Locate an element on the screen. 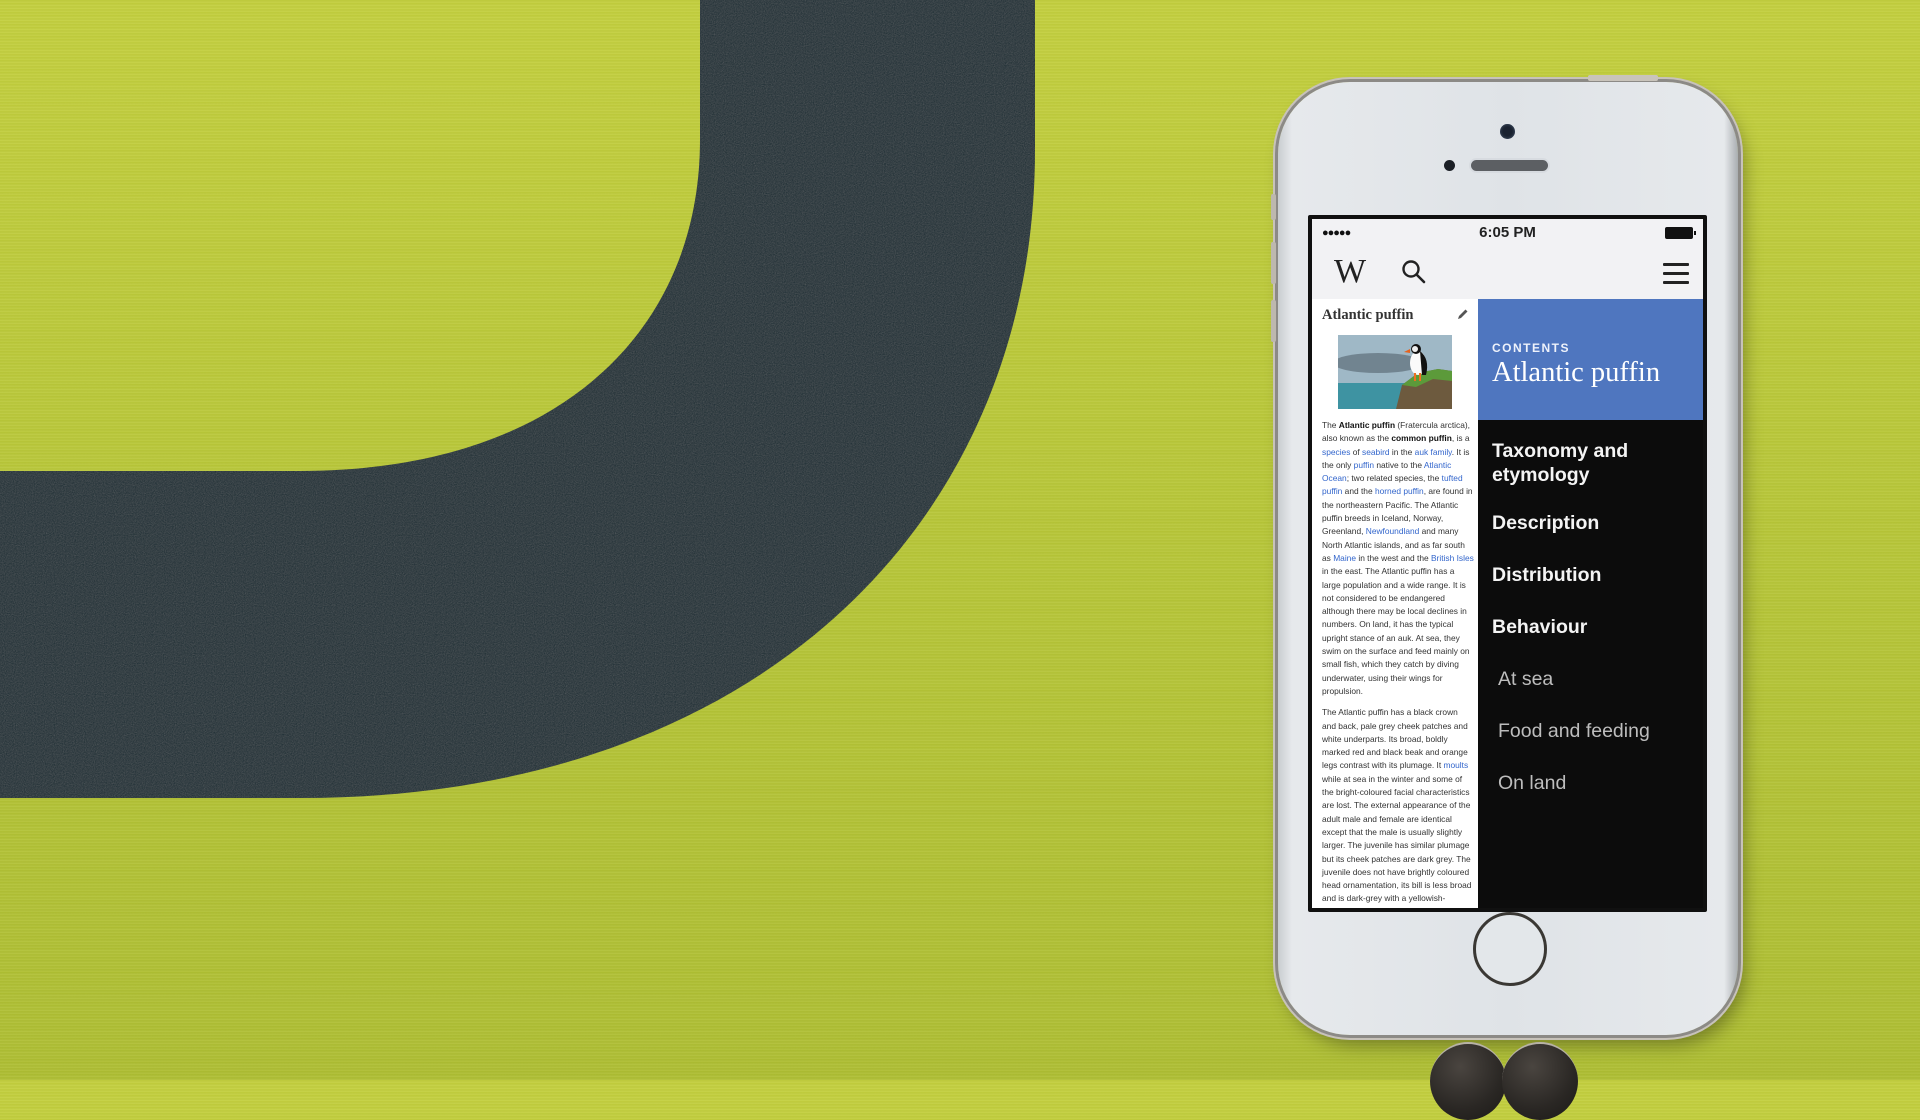 The height and width of the screenshot is (1120, 1920). toc-subitem-on-land: On land is located at coordinates (1532, 783).